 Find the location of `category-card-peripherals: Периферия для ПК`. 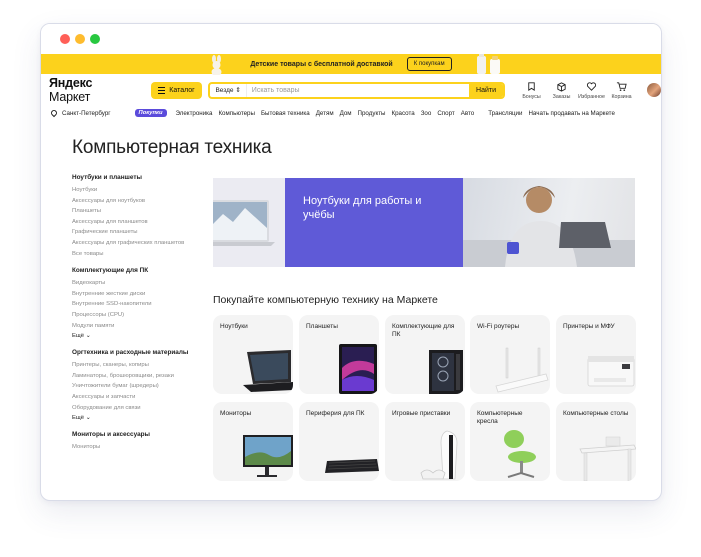

category-card-peripherals: Периферия для ПК is located at coordinates (339, 441).